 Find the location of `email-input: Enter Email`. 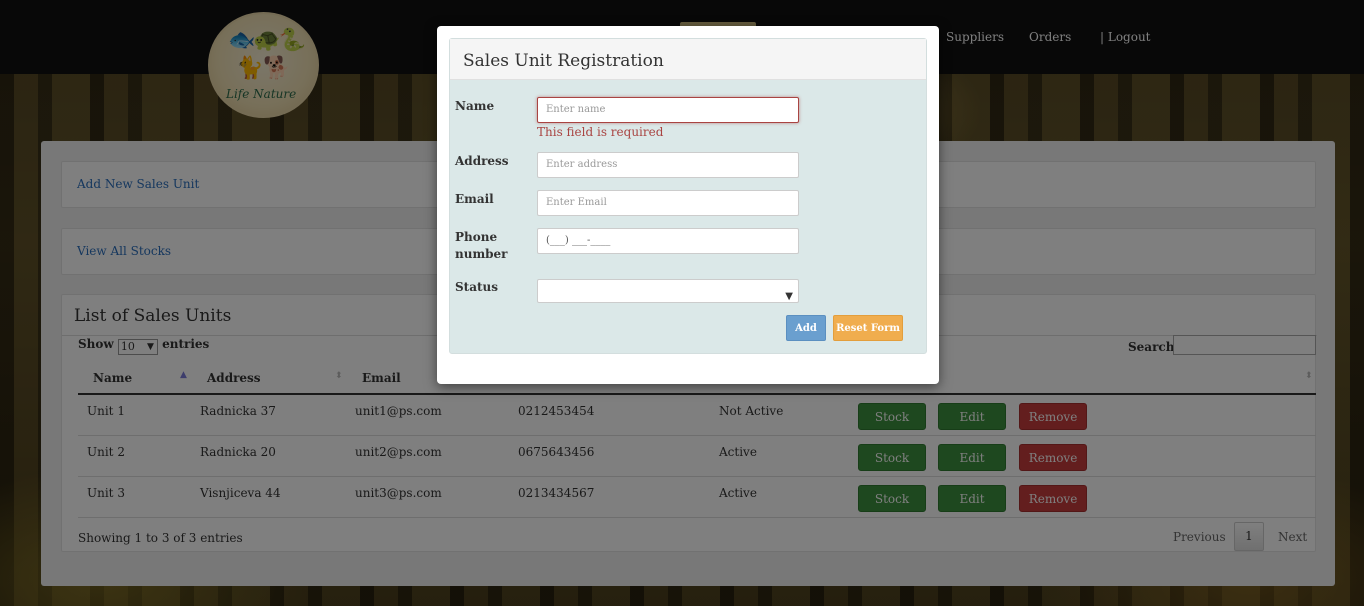

email-input: Enter Email is located at coordinates (668, 203).